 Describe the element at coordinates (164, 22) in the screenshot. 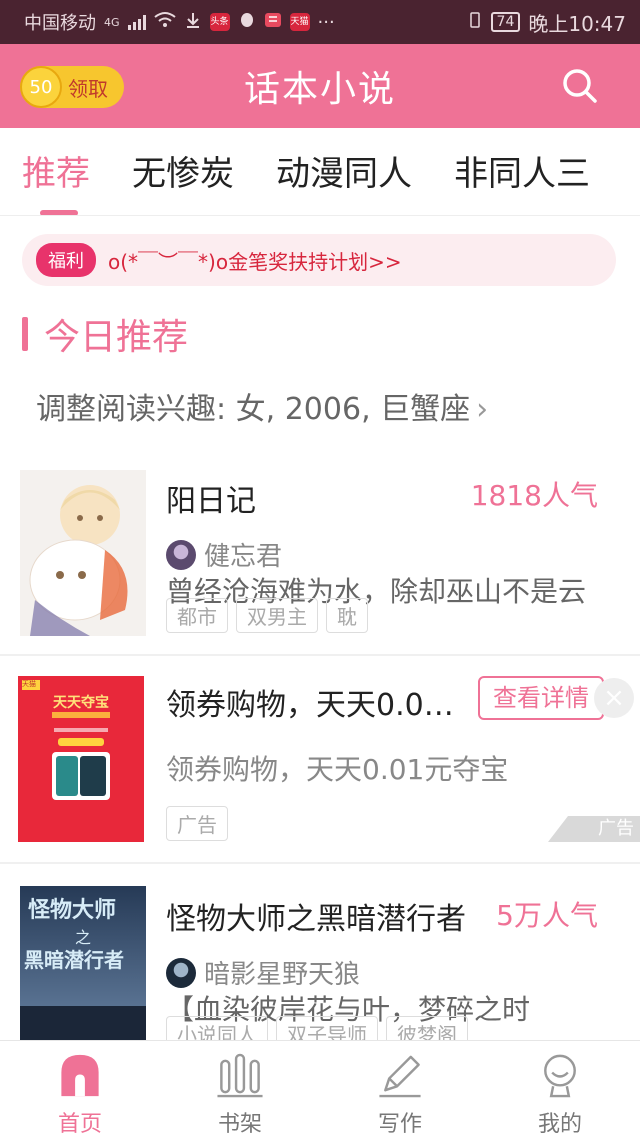

I see `wifi-icon` at that location.